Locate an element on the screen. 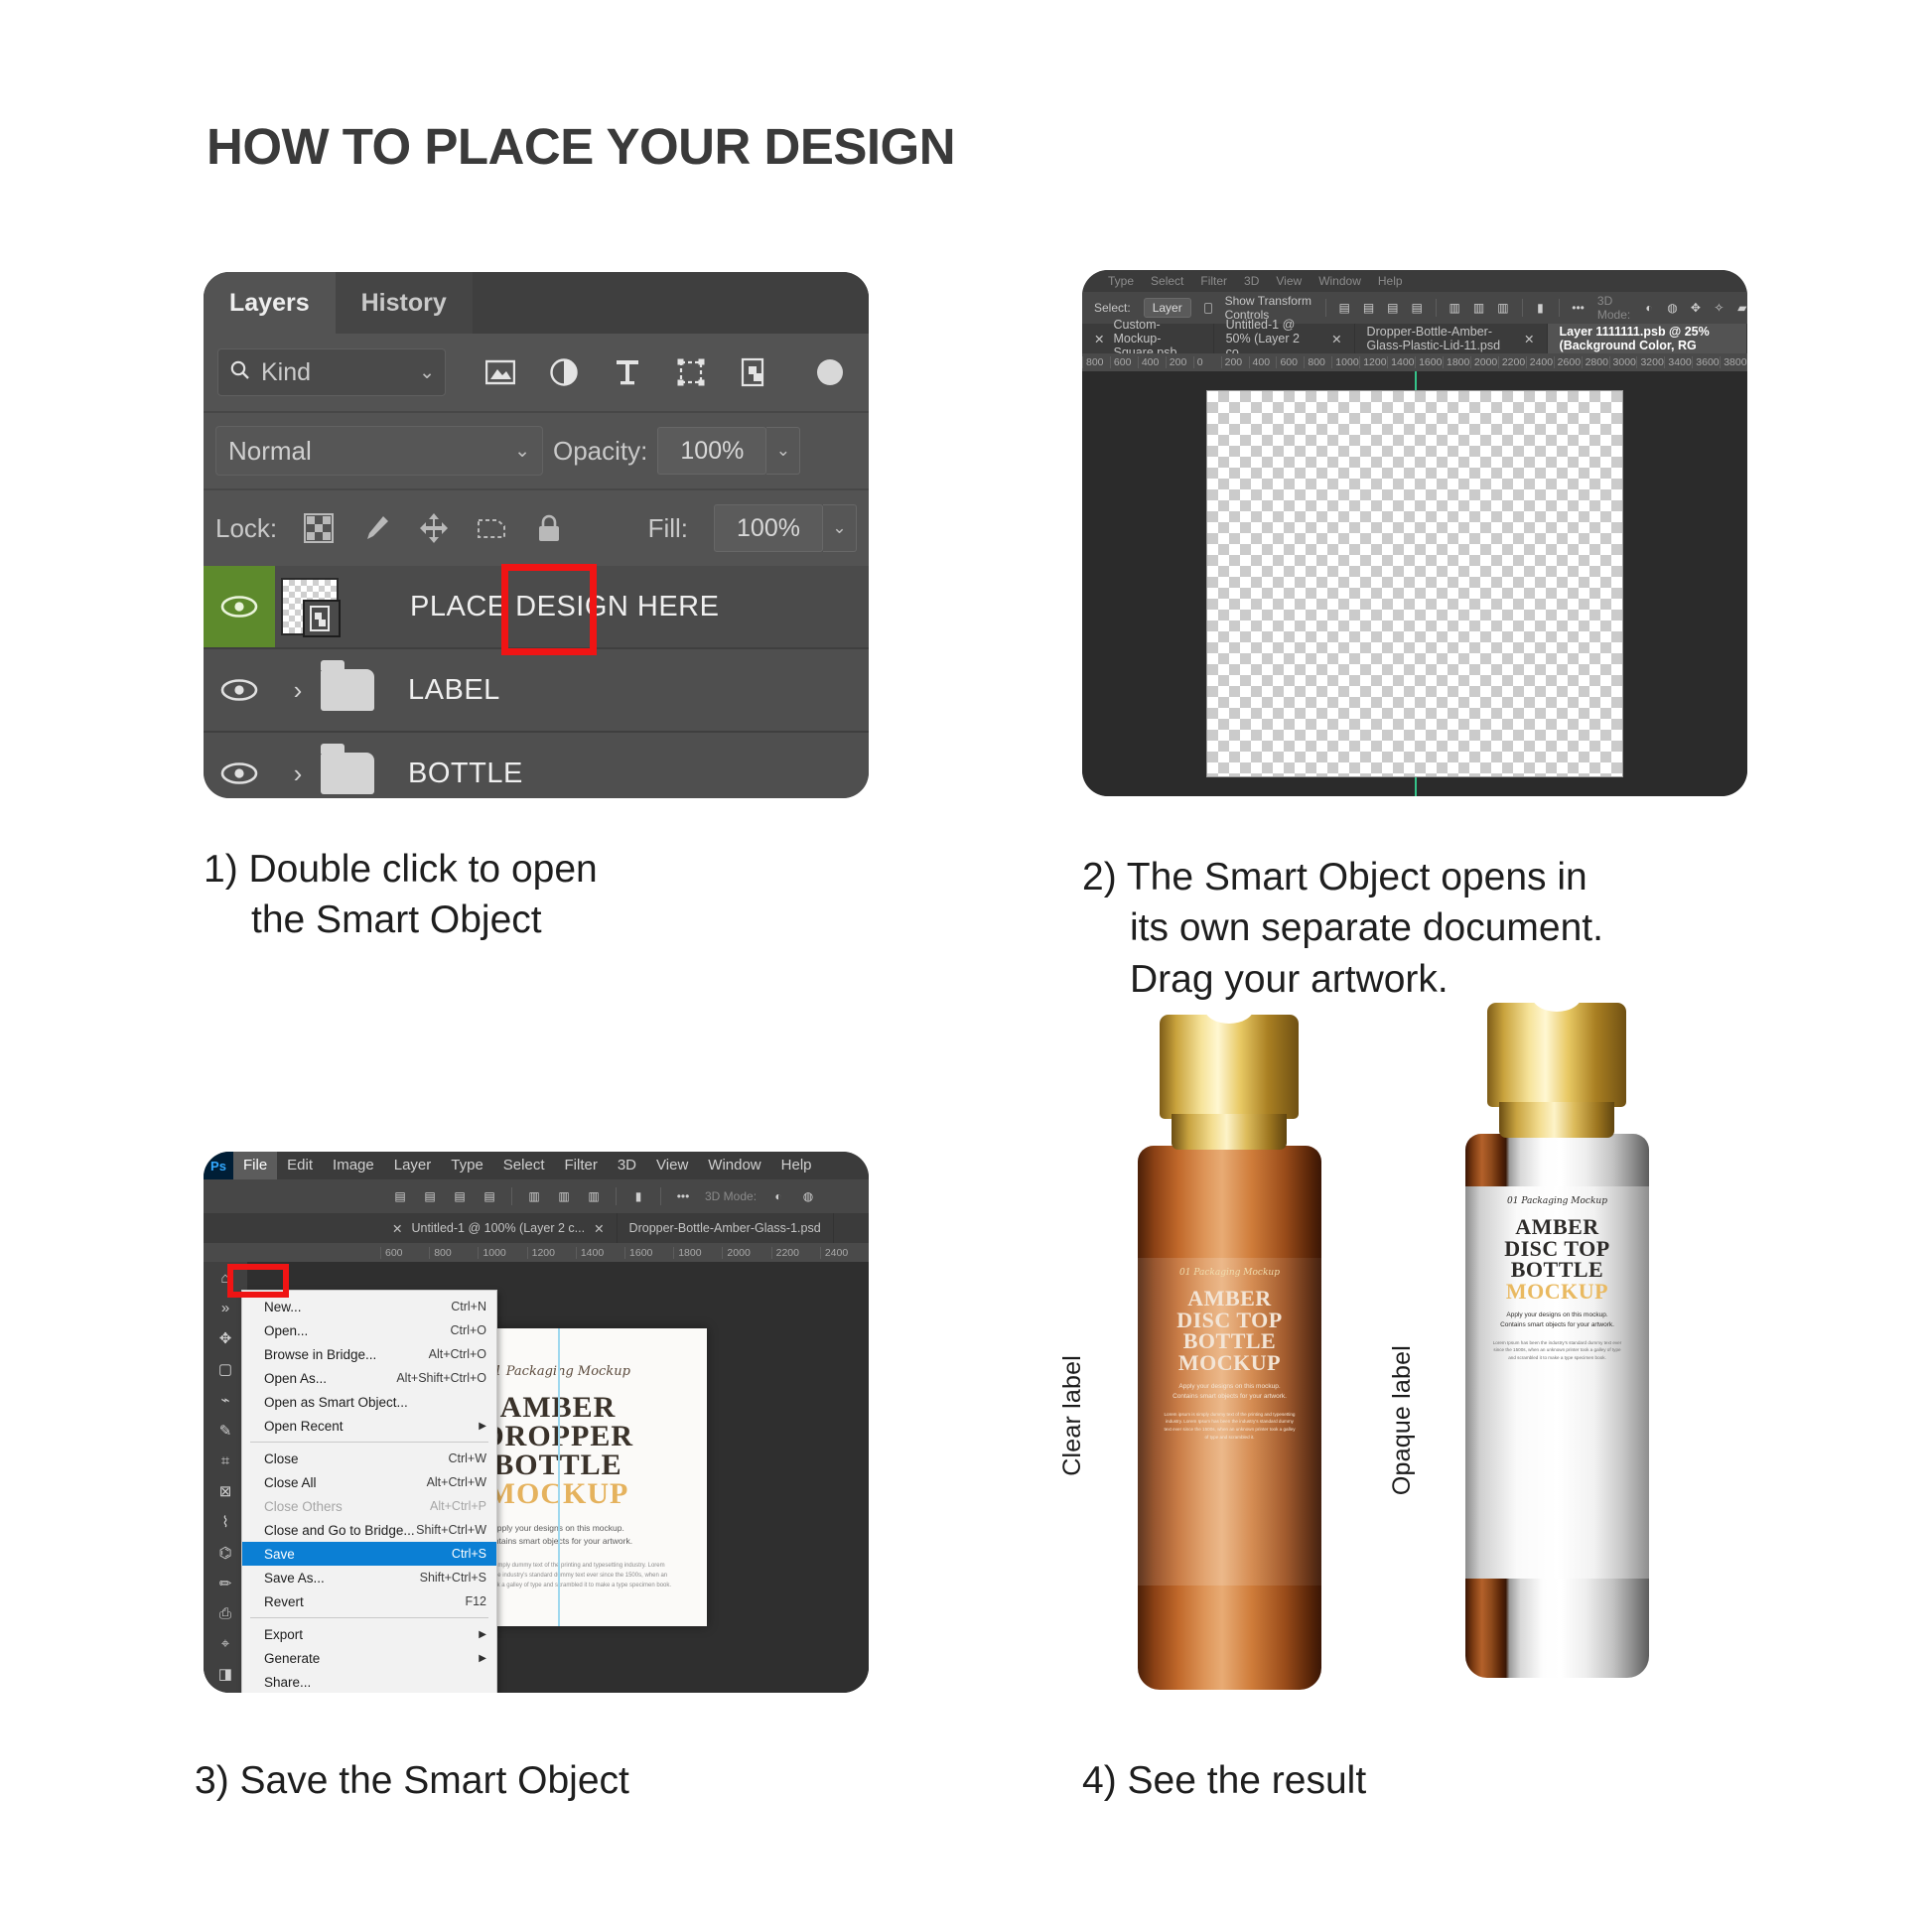 Image resolution: width=1932 pixels, height=1932 pixels. transparent-canvas is located at coordinates (1414, 583).